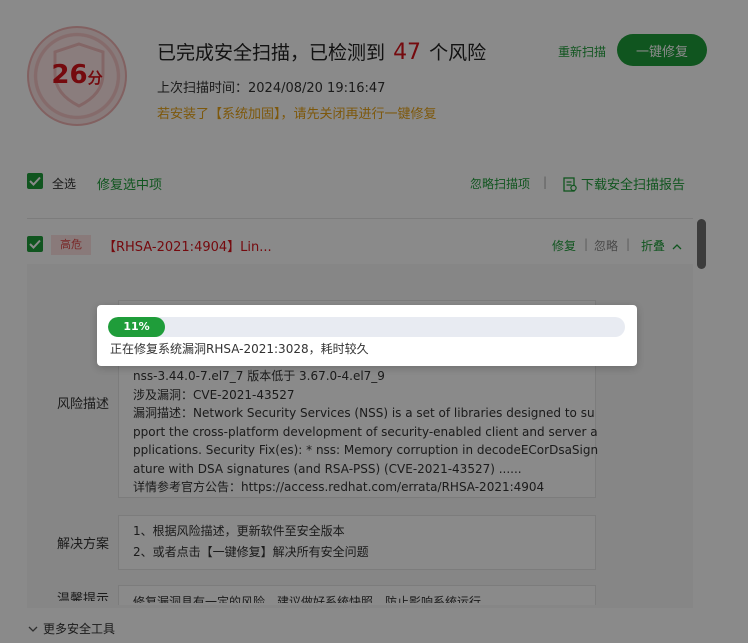  I want to click on progress-percent: 11%, so click(136, 326).